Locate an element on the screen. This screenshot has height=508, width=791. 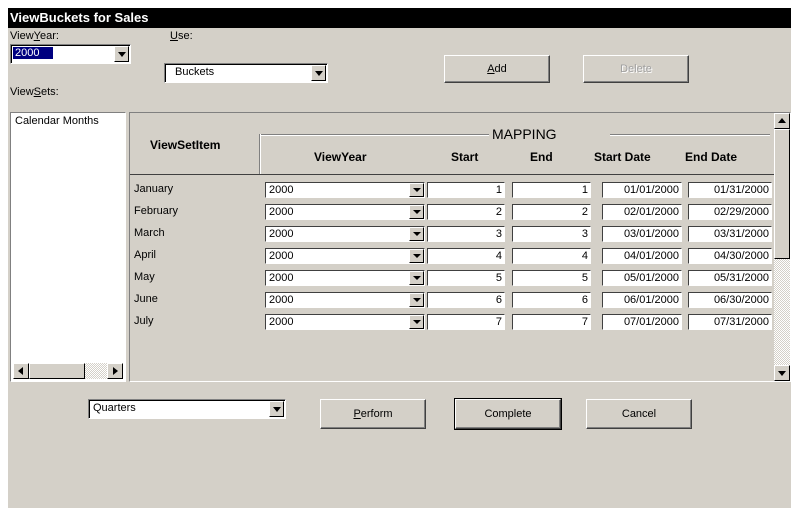
row-end-date-field: 02/29/2000 is located at coordinates (730, 212).